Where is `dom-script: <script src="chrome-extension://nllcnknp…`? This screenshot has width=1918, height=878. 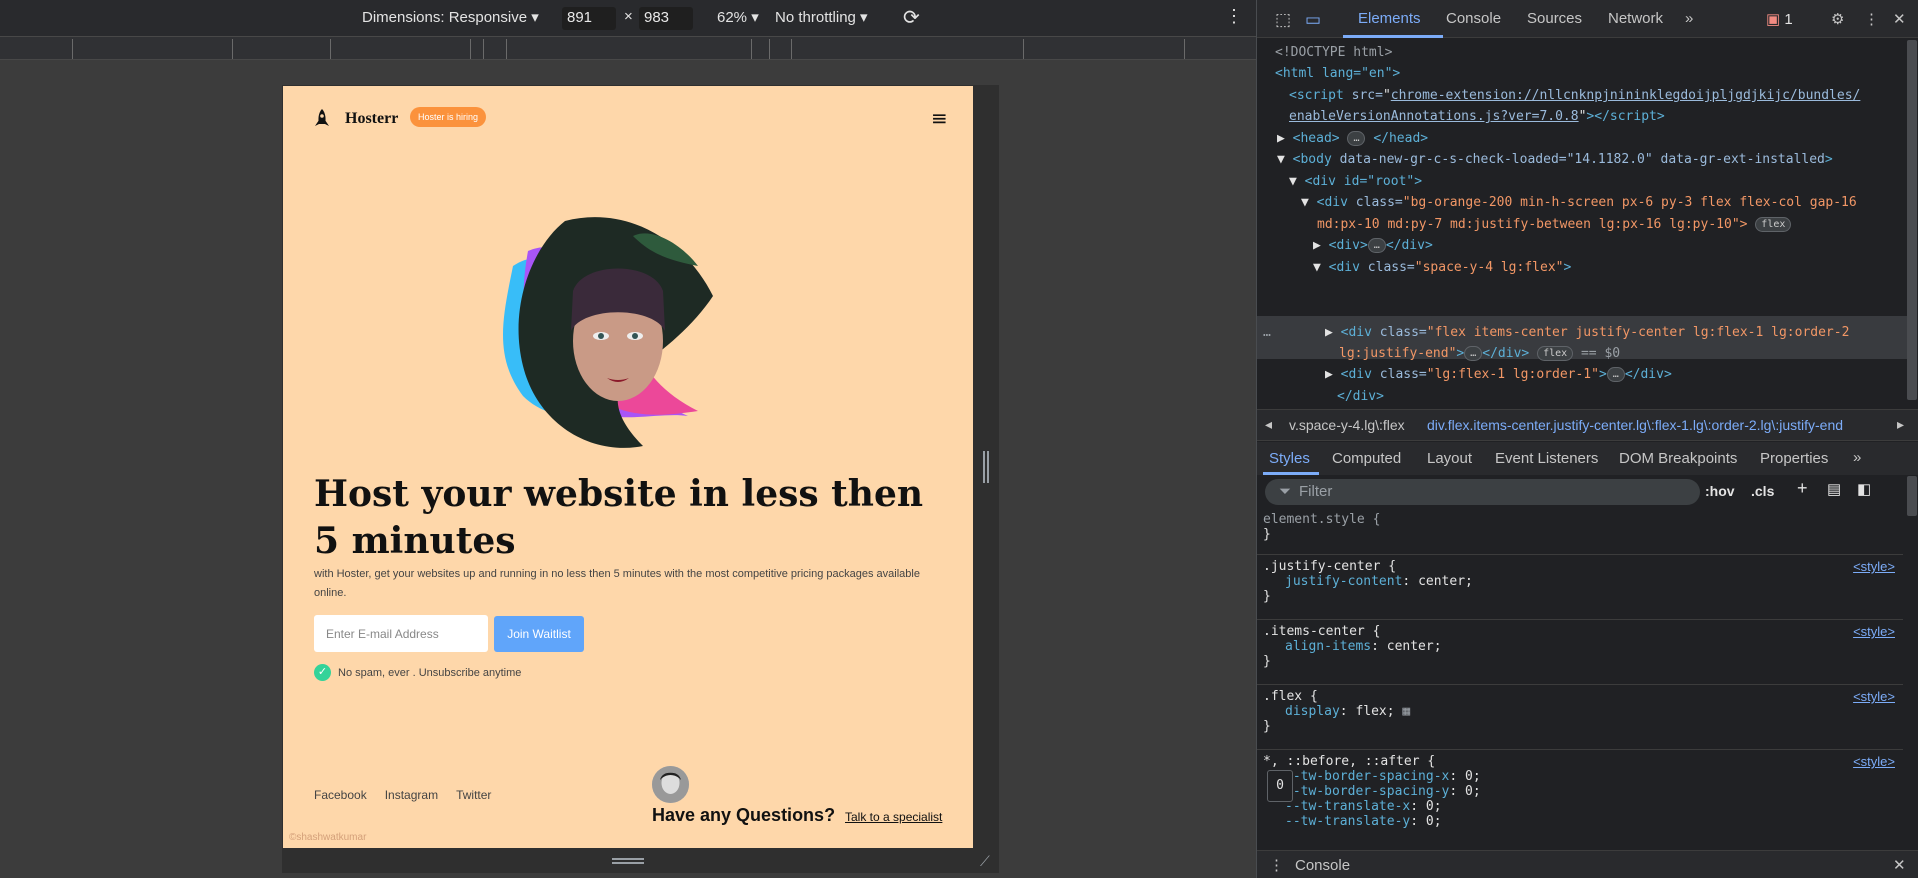 dom-script: <script src="chrome-extension://nllcnknp… is located at coordinates (1574, 96).